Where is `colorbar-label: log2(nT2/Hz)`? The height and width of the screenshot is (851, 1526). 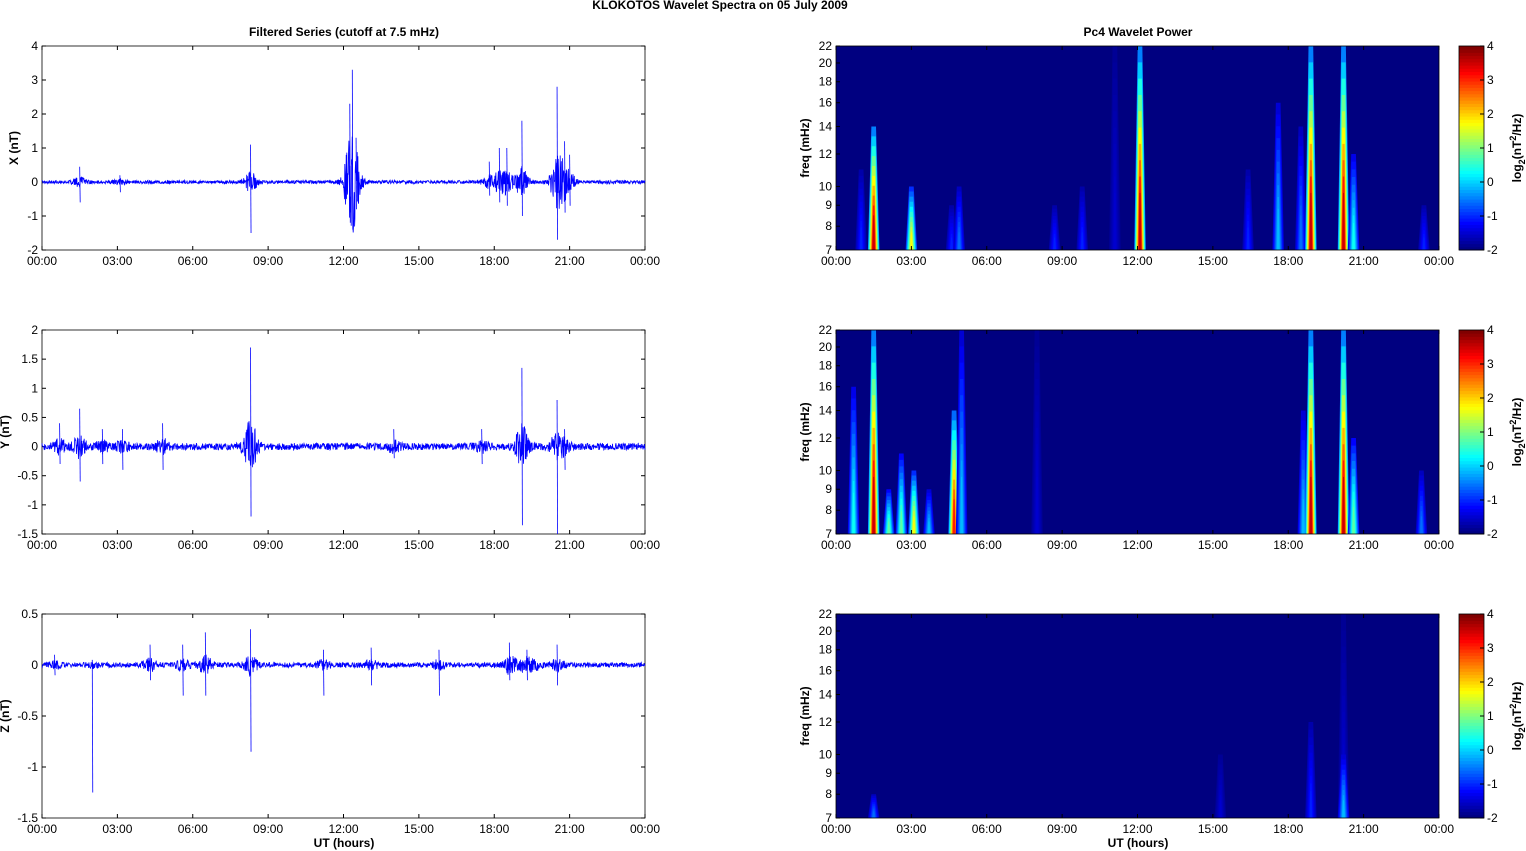
colorbar-label: log2(nT2/Hz) is located at coordinates (1517, 716).